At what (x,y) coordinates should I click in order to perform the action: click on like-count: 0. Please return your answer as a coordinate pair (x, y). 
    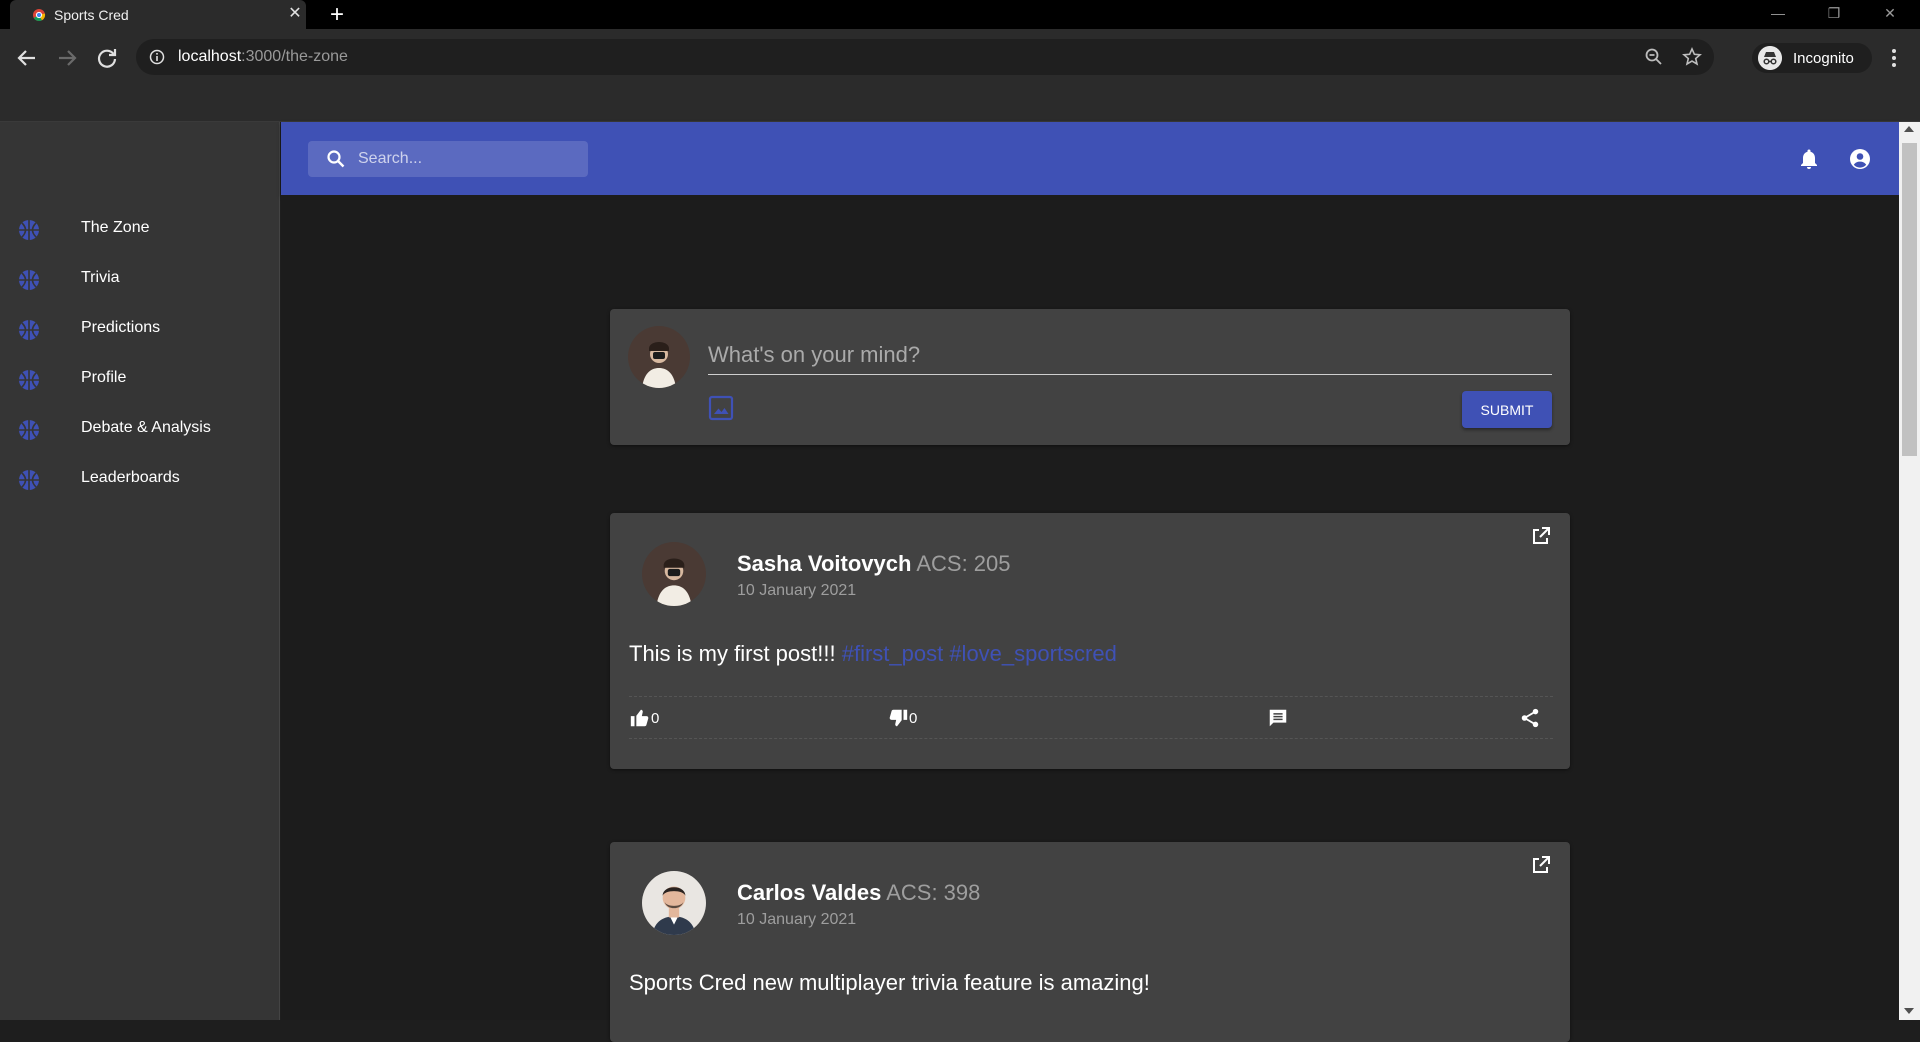
    Looking at the image, I should click on (655, 718).